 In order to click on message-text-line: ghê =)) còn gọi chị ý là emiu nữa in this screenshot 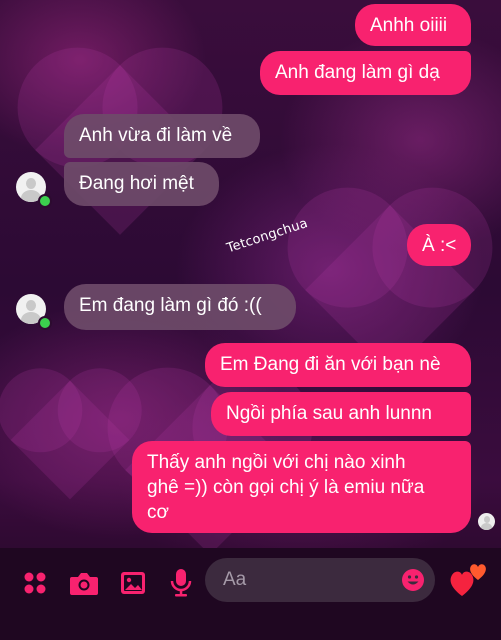, I will do `click(286, 487)`.